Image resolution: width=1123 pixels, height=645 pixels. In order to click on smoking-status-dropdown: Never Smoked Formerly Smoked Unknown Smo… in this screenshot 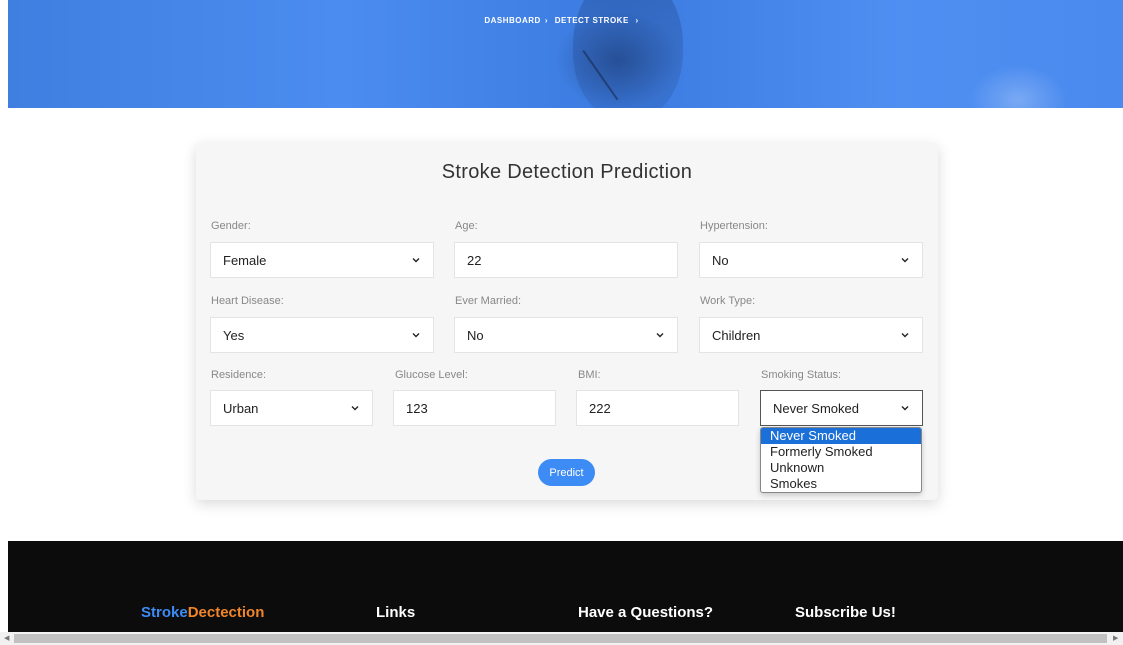, I will do `click(841, 460)`.